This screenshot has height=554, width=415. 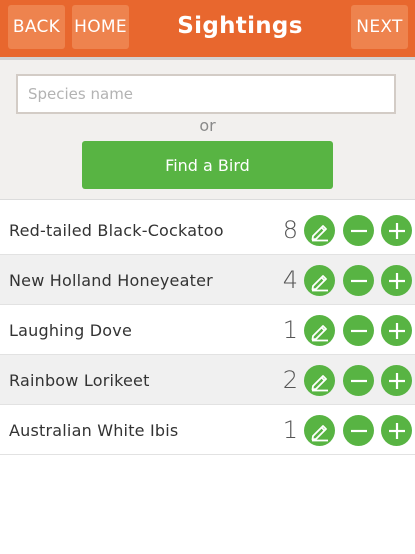 What do you see at coordinates (240, 26) in the screenshot?
I see `page-title: Sightings` at bounding box center [240, 26].